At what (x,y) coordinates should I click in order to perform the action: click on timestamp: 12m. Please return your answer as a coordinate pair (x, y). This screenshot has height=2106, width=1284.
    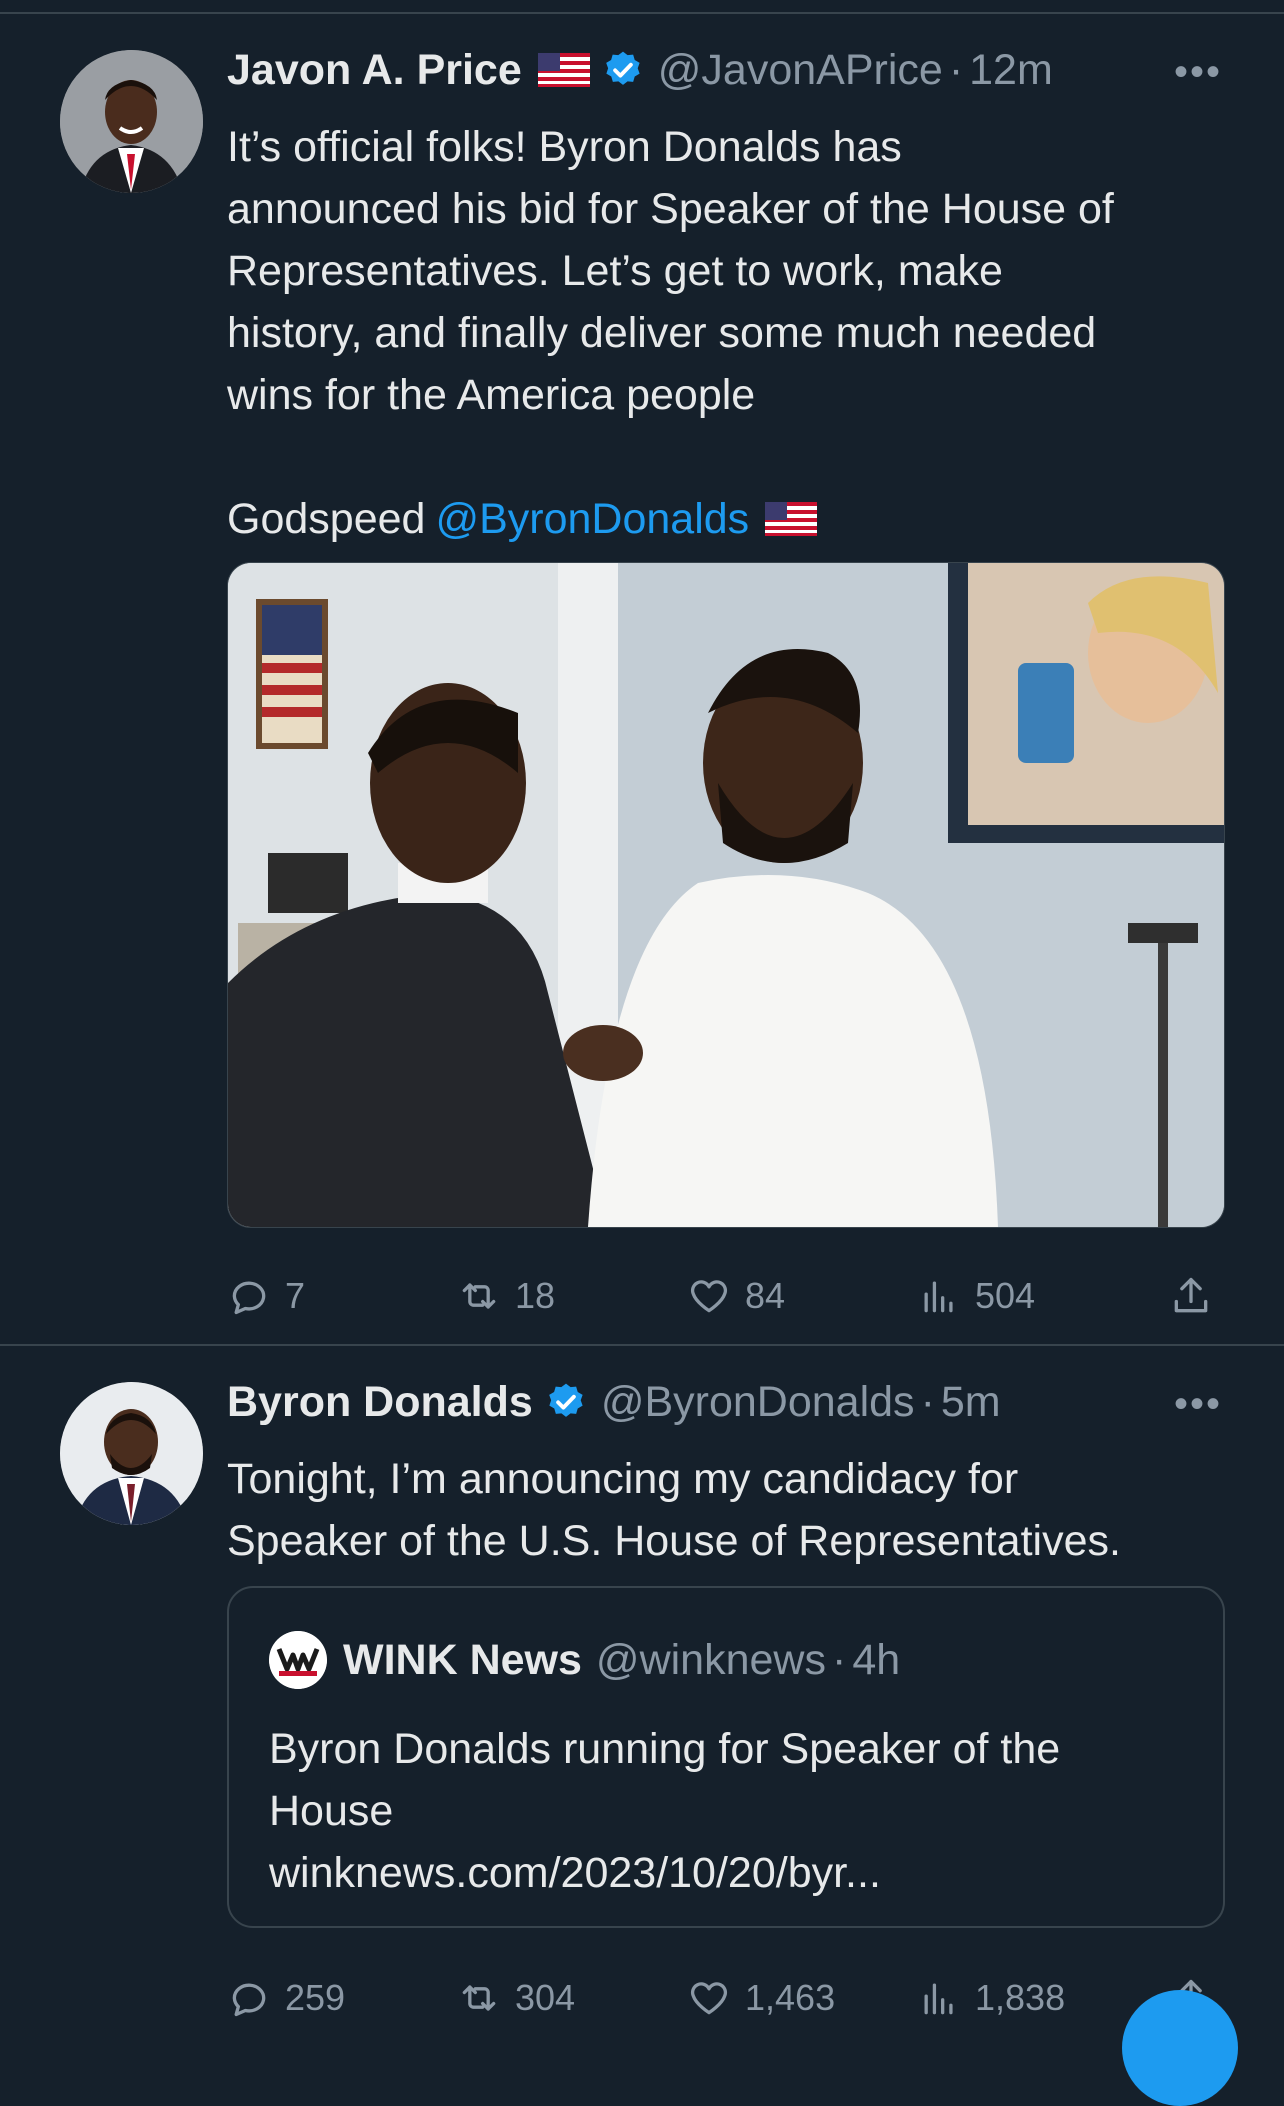
    Looking at the image, I should click on (1011, 70).